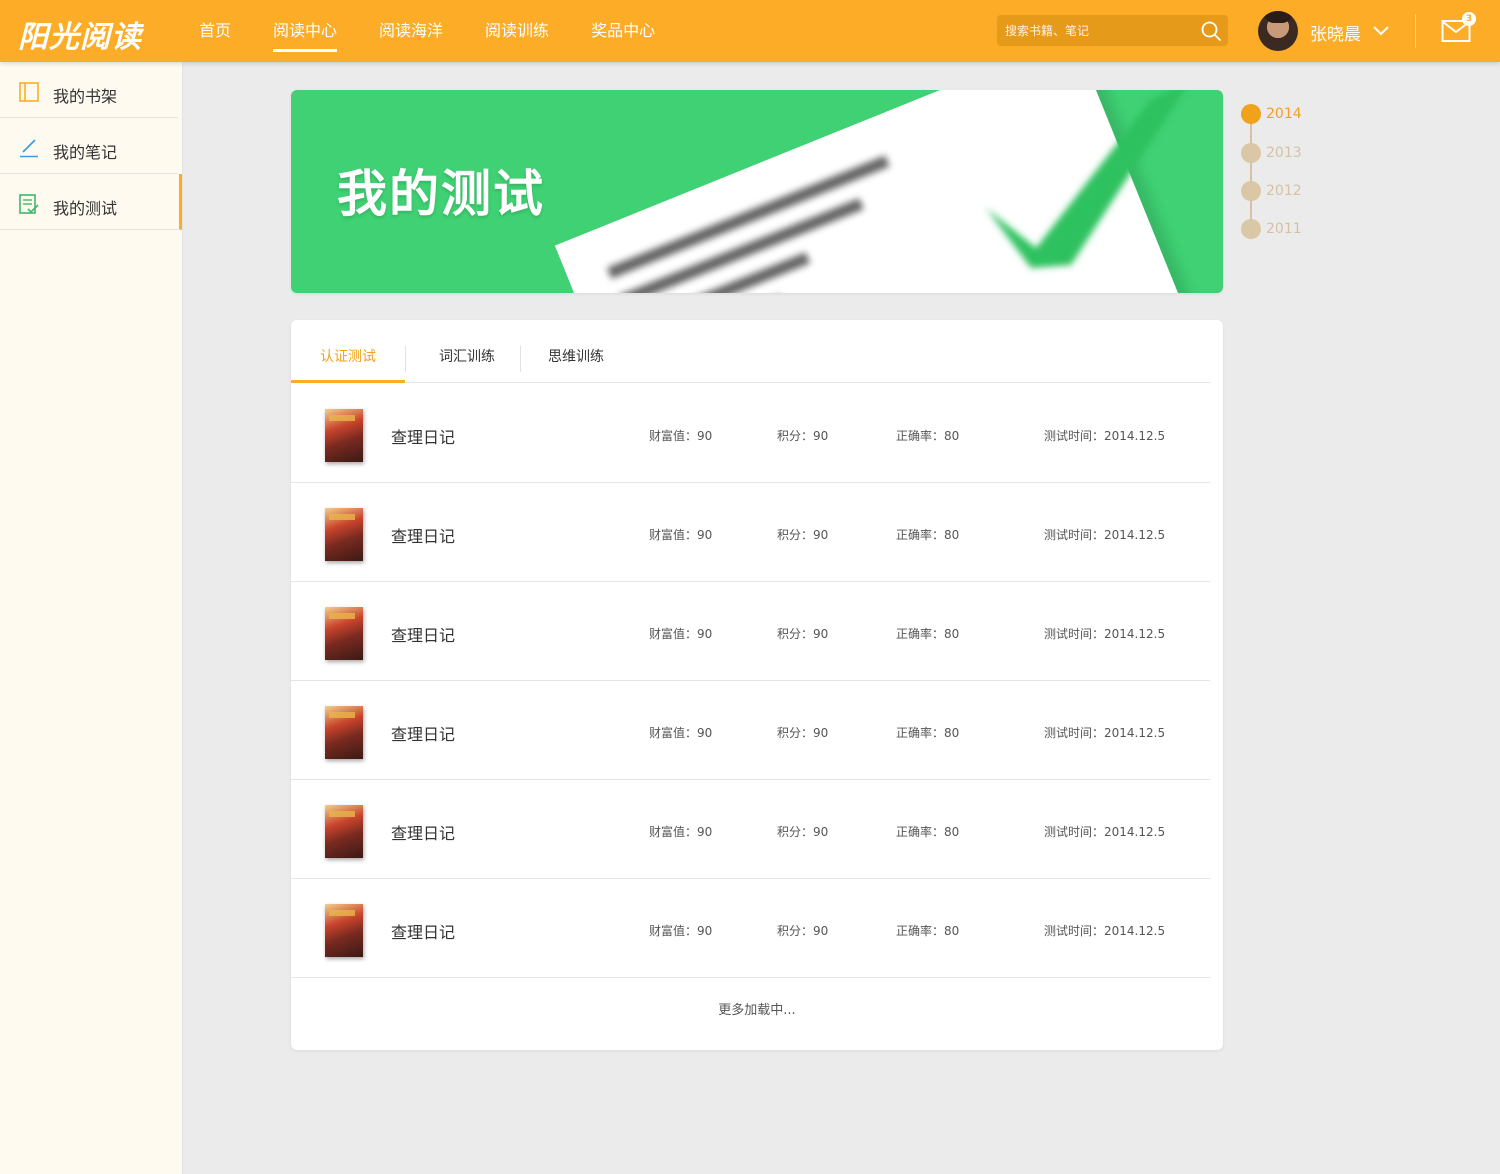 This screenshot has width=1500, height=1174. I want to click on nav-item-reading-center: 阅读中心, so click(305, 31).